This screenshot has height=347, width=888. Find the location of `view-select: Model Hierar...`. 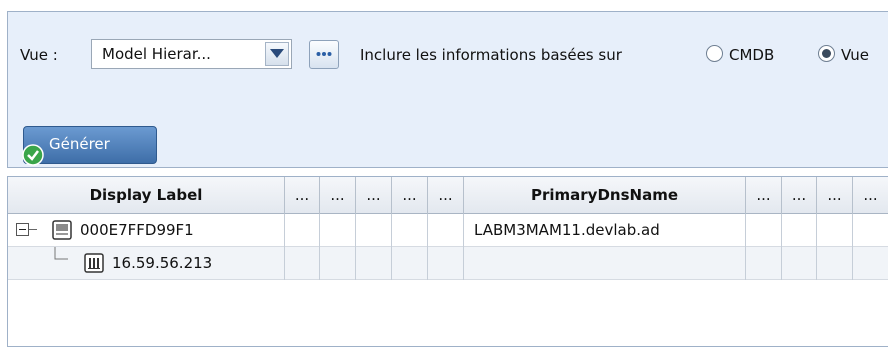

view-select: Model Hierar... is located at coordinates (191, 54).